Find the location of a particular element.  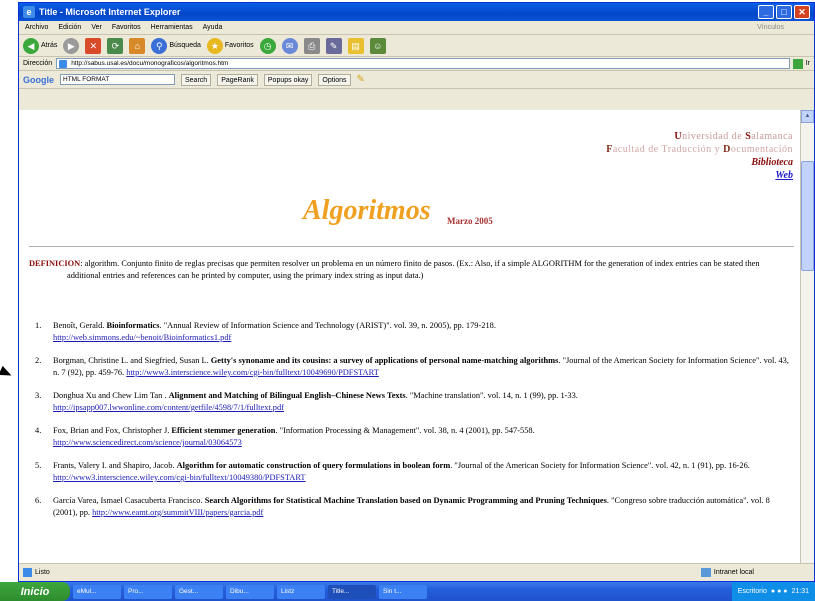

refresh-button: ⟳ is located at coordinates (115, 45).